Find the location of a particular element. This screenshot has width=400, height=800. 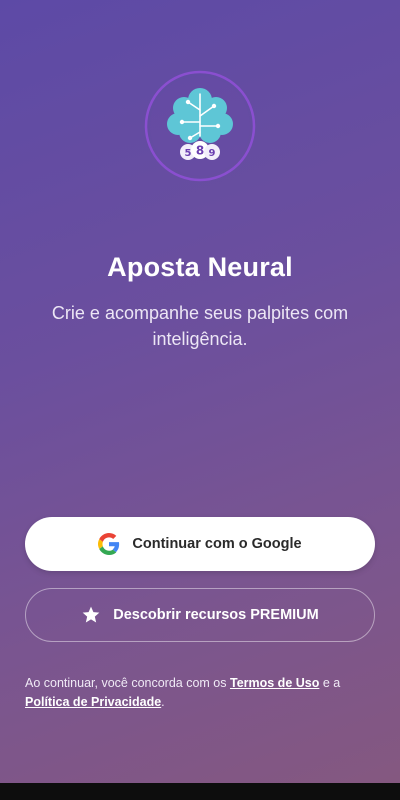

premium-features-label: Descobrir recursos PREMIUM is located at coordinates (216, 615).